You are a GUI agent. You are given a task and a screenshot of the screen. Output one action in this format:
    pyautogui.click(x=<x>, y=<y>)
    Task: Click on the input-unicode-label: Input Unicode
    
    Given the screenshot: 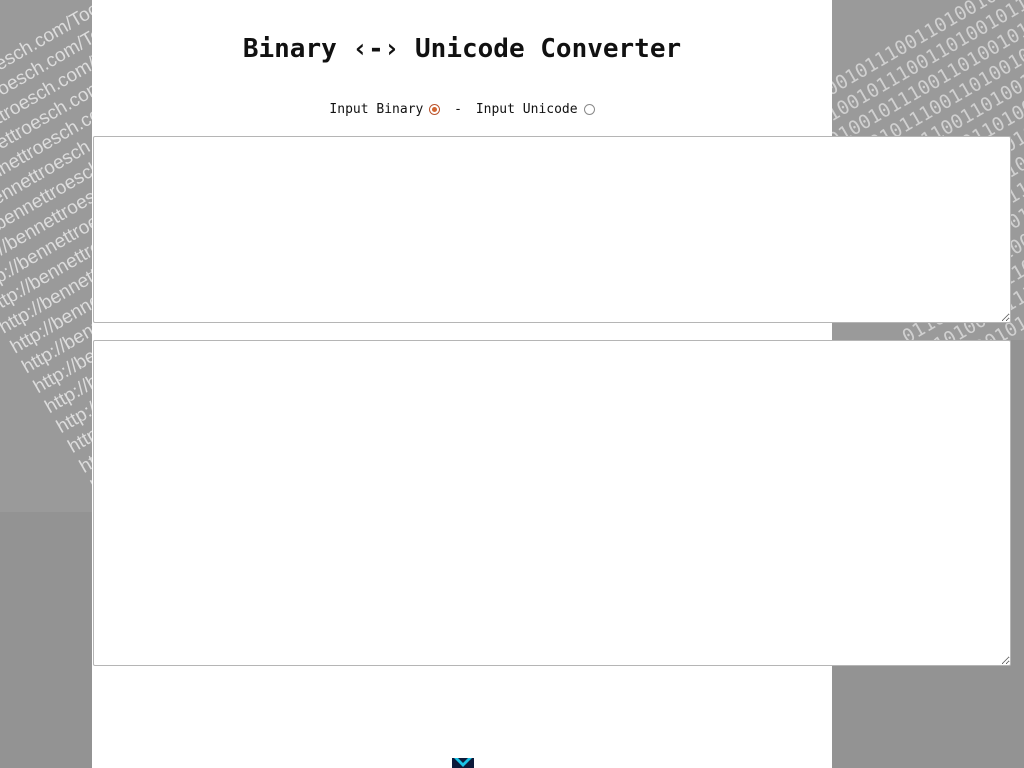 What is the action you would take?
    pyautogui.click(x=526, y=109)
    